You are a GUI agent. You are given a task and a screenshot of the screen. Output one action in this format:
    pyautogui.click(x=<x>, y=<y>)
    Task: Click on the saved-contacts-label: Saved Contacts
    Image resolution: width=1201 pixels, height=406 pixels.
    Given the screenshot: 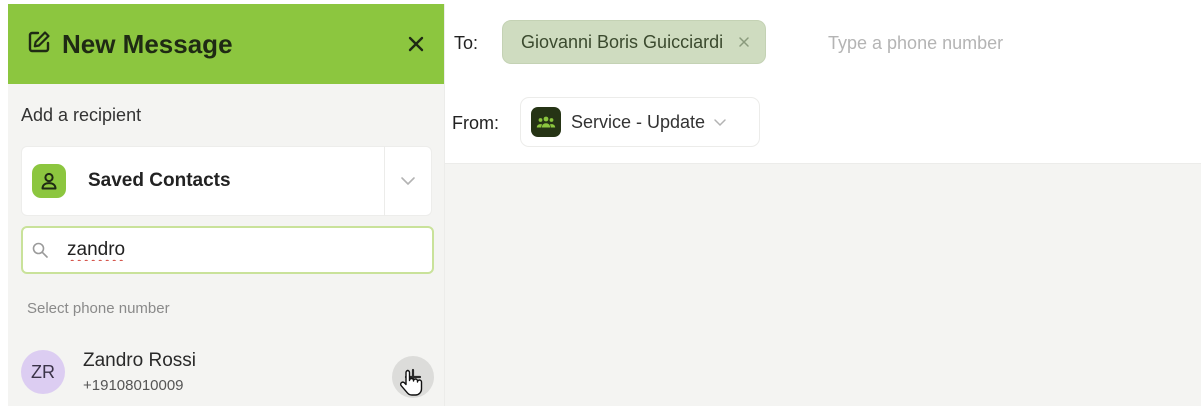 What is the action you would take?
    pyautogui.click(x=159, y=180)
    